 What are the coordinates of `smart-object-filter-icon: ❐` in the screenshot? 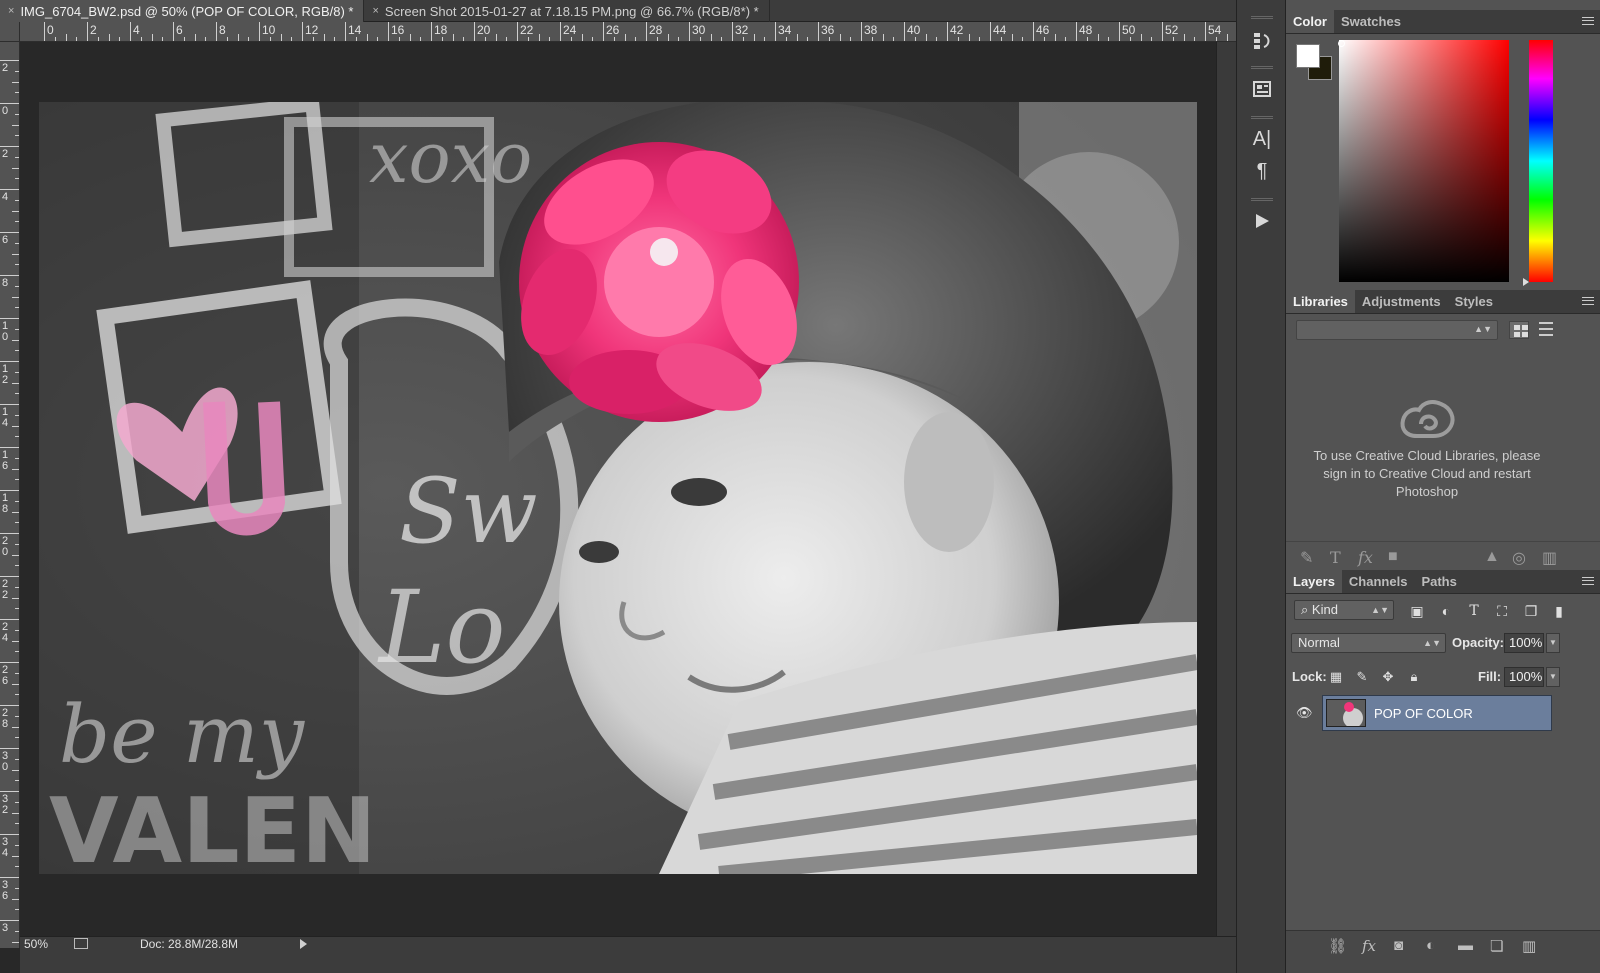 It's located at (1531, 611).